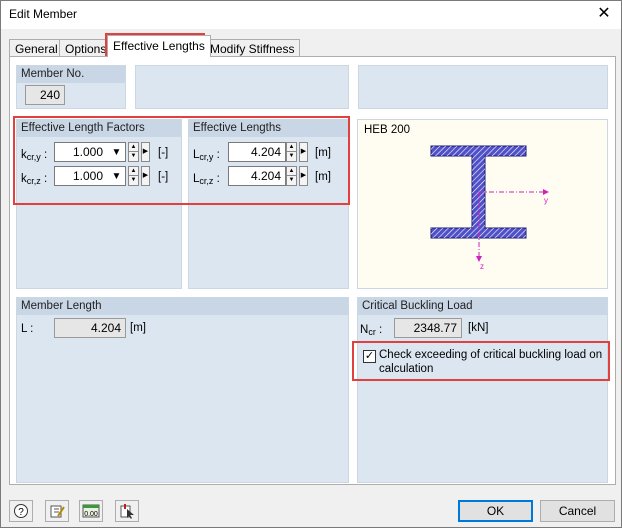 Image resolution: width=622 pixels, height=528 pixels. I want to click on tab-general: General, so click(36, 48).